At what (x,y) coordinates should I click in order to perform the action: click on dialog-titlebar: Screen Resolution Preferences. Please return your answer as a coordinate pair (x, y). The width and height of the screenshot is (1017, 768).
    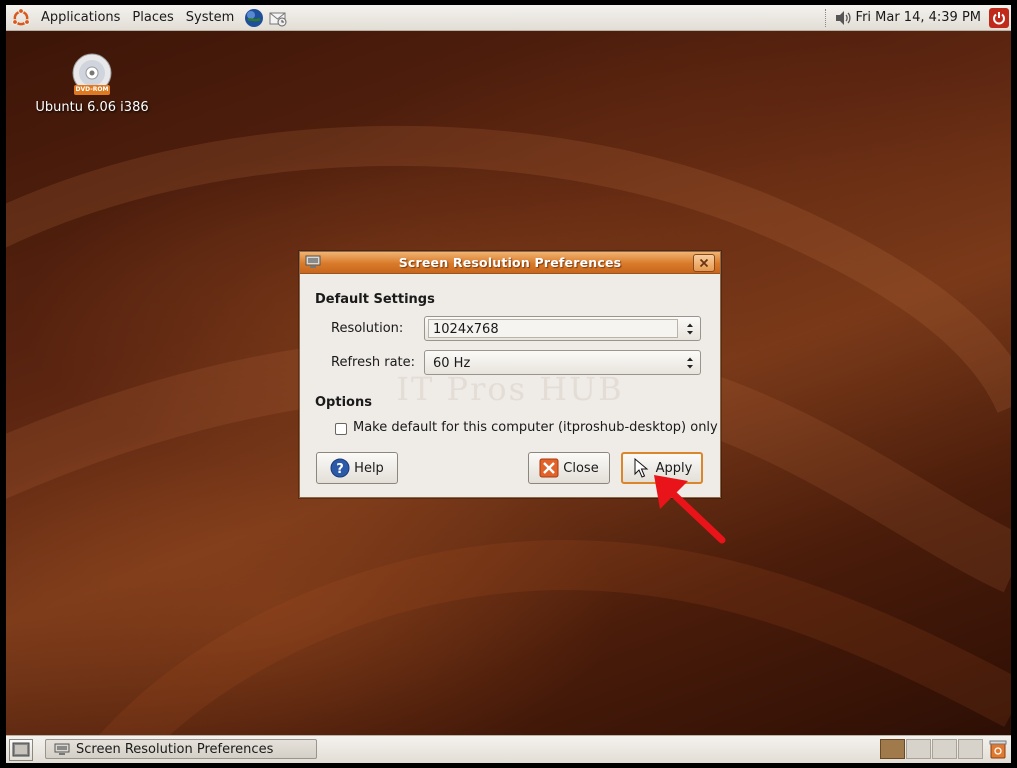
    Looking at the image, I should click on (510, 263).